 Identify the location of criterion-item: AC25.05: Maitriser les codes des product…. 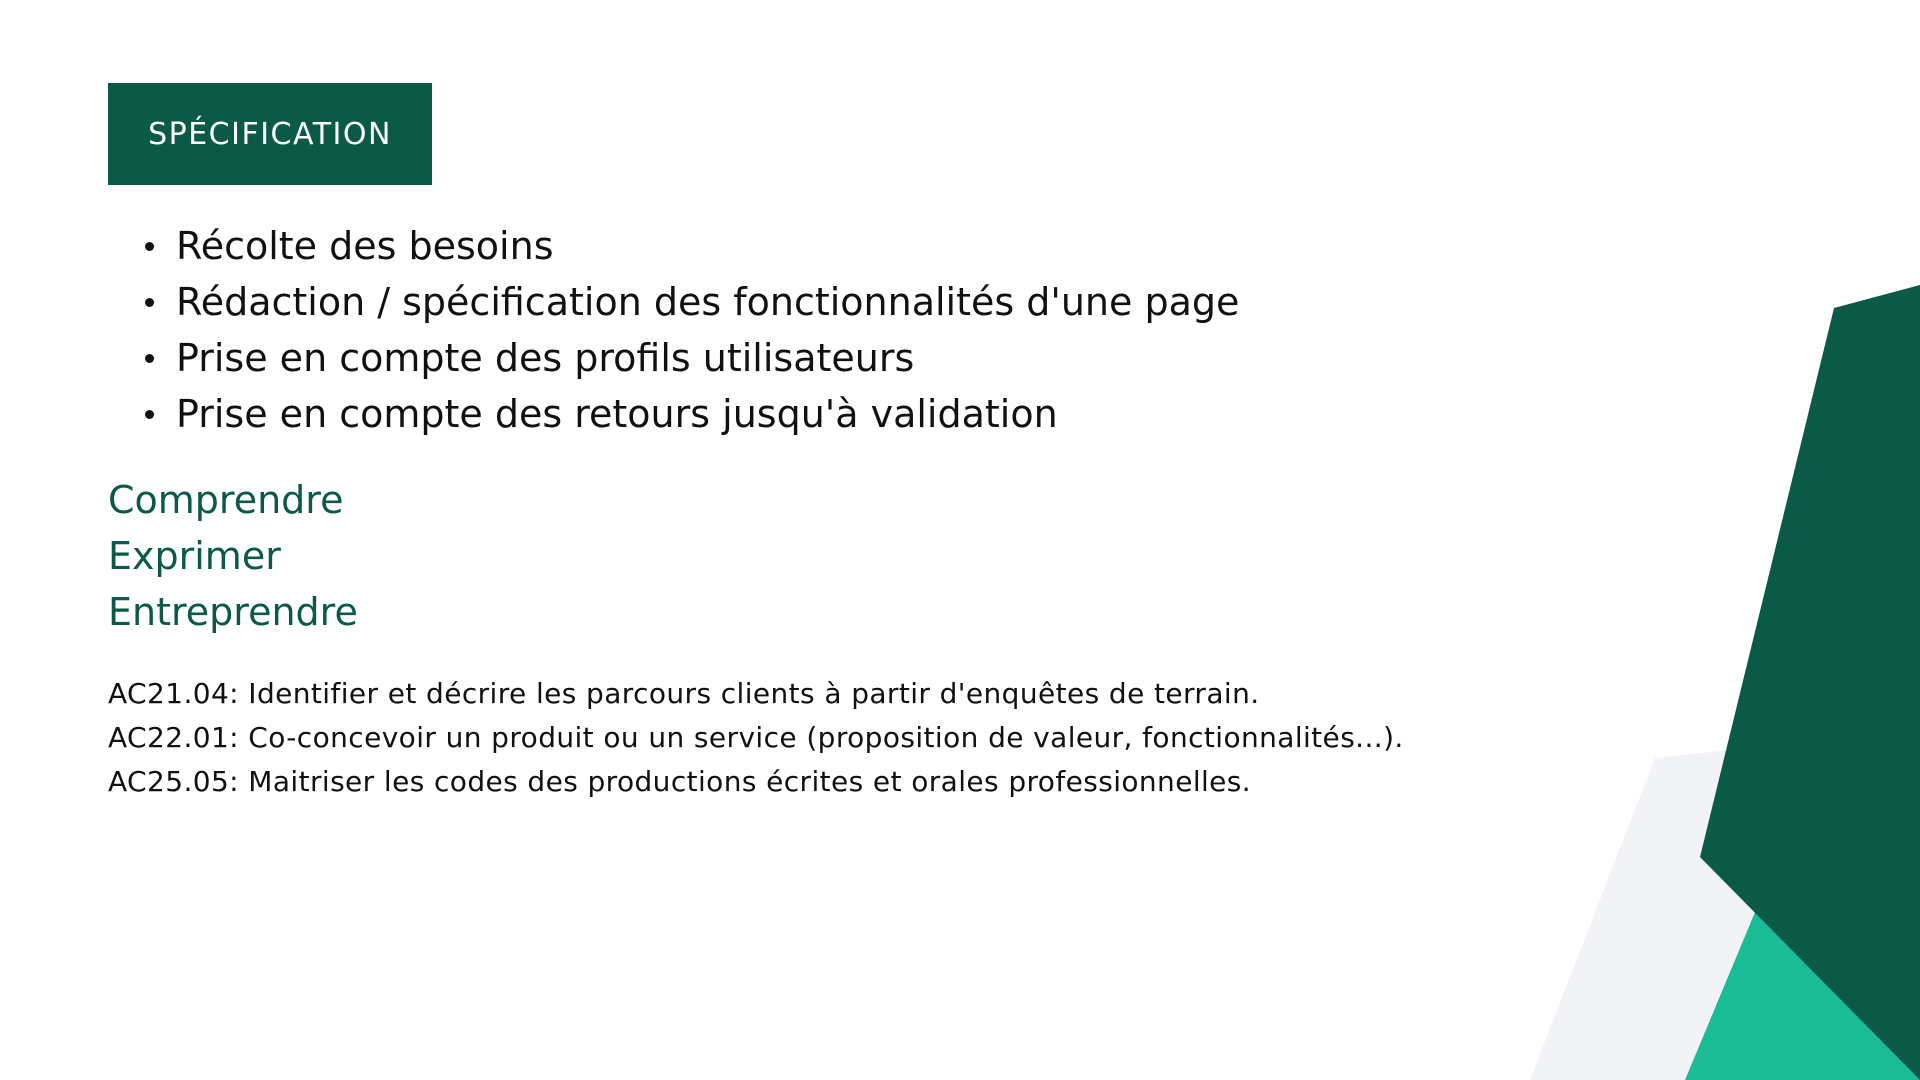
(680, 781).